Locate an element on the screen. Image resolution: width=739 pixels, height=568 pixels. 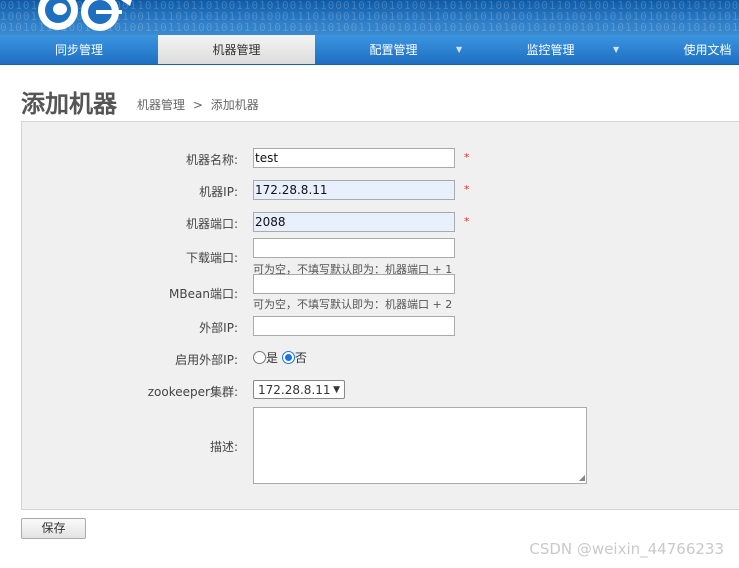
machine-port-input: 2088 is located at coordinates (354, 222).